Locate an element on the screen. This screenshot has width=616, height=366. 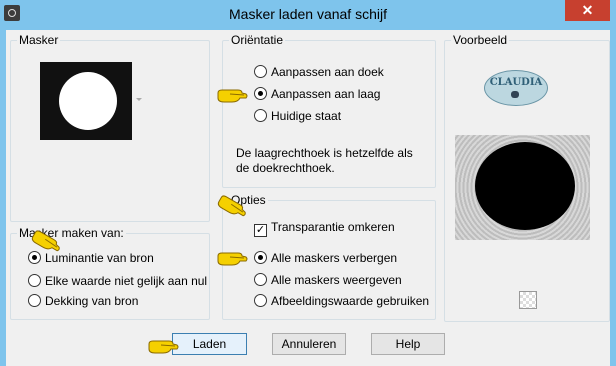
radio-luminantie-label: Luminantie van bron is located at coordinates (99, 258).